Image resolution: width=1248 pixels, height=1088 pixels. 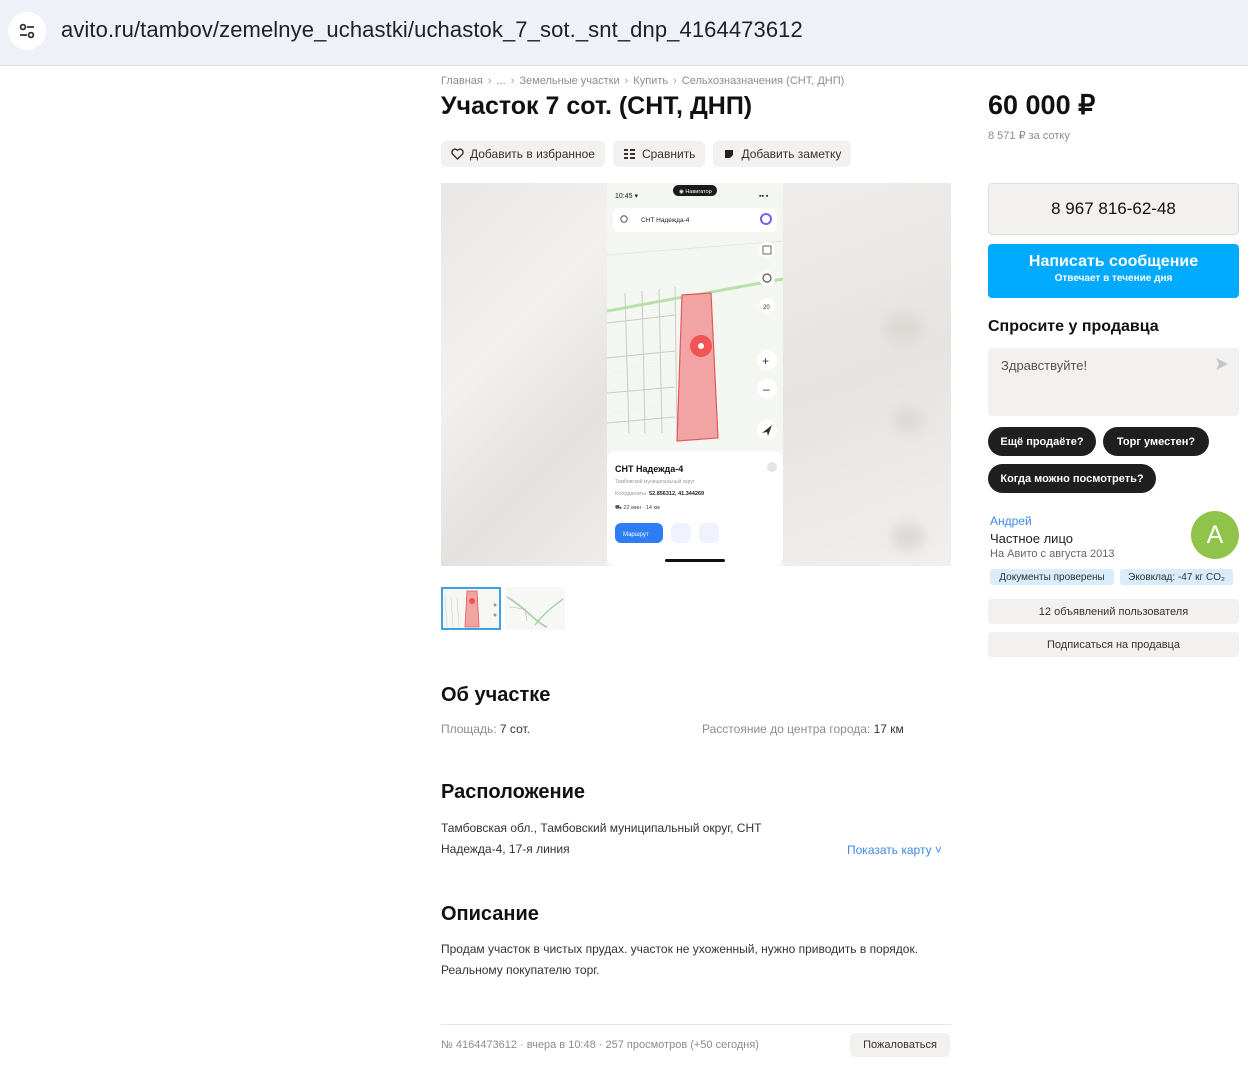 What do you see at coordinates (1176, 577) in the screenshot?
I see `badge-eco-contribution: Эковклад: -47 кг CO₂` at bounding box center [1176, 577].